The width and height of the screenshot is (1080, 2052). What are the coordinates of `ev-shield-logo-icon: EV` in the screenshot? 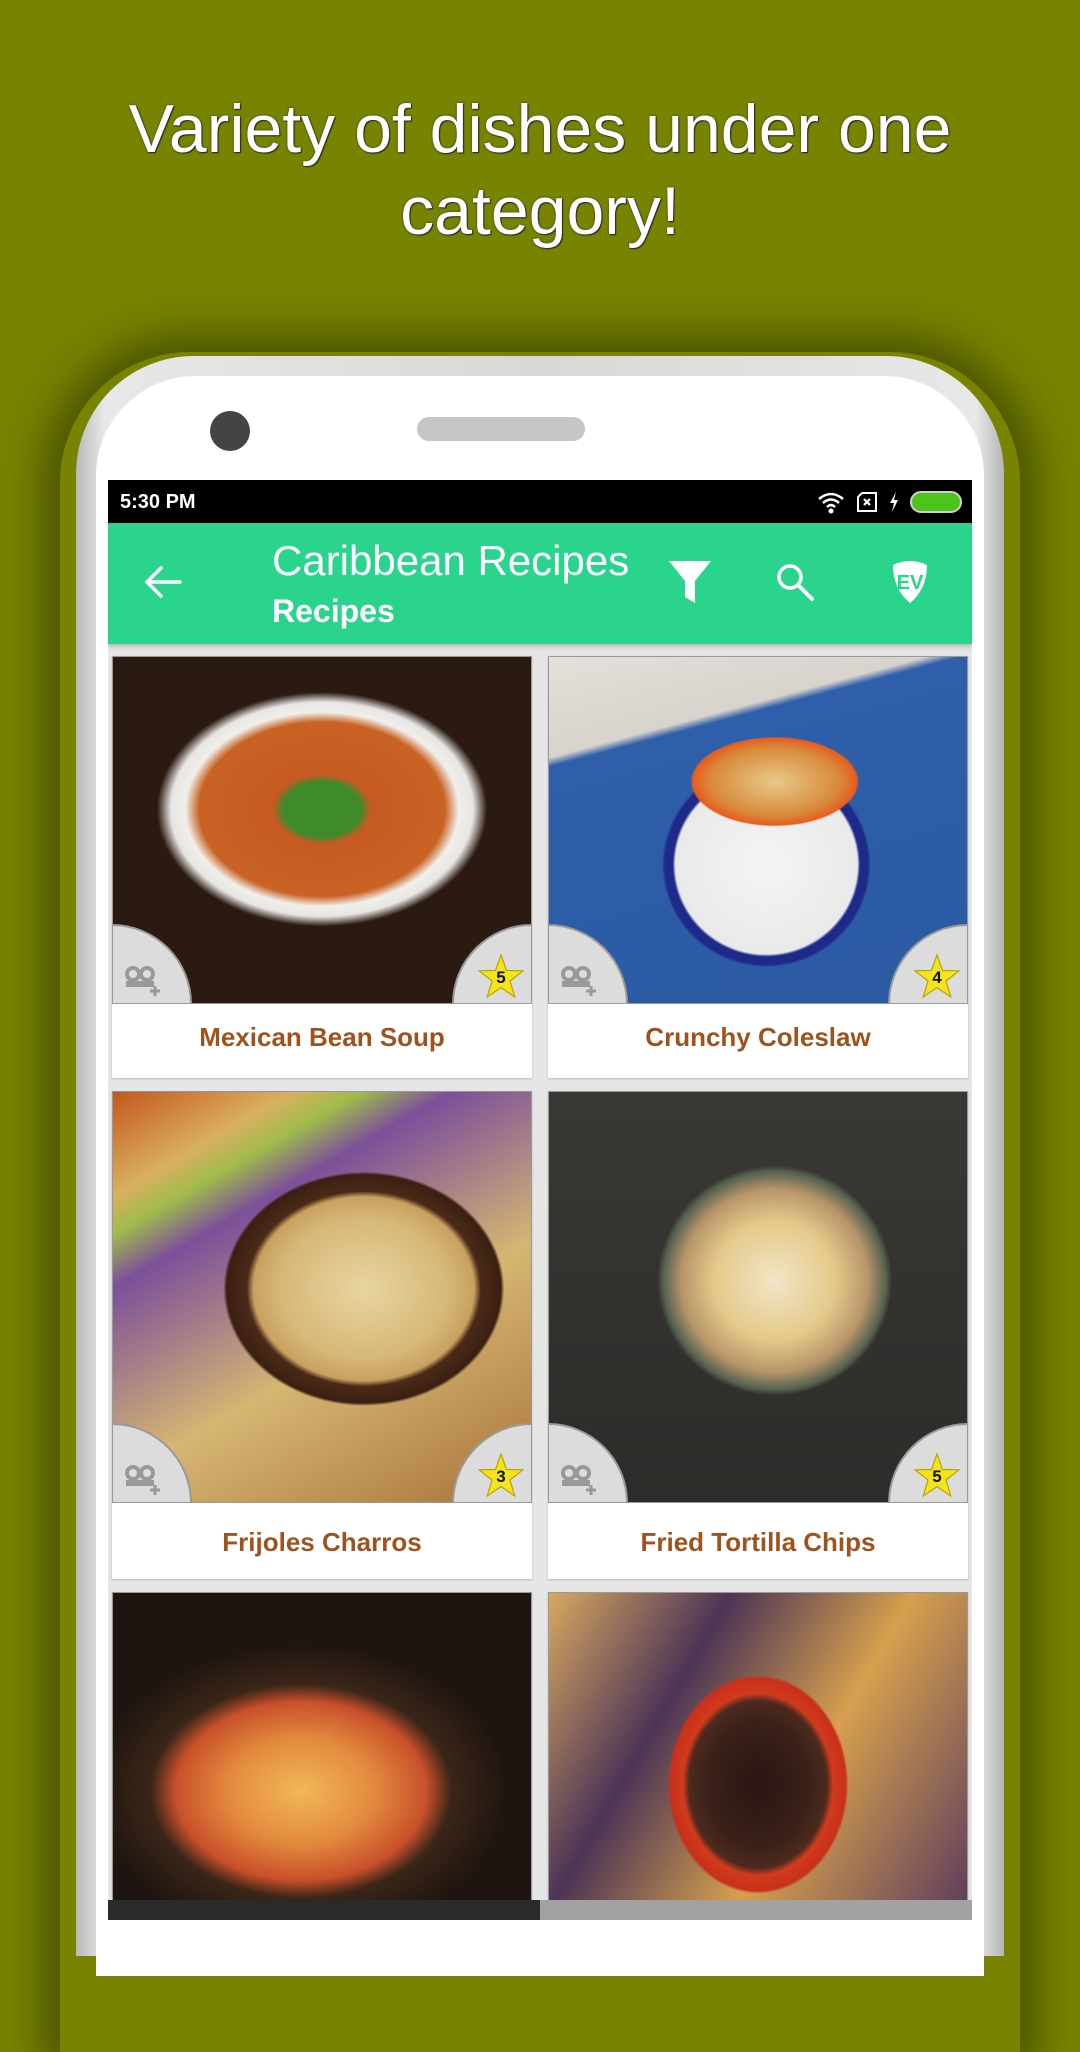 It's located at (910, 582).